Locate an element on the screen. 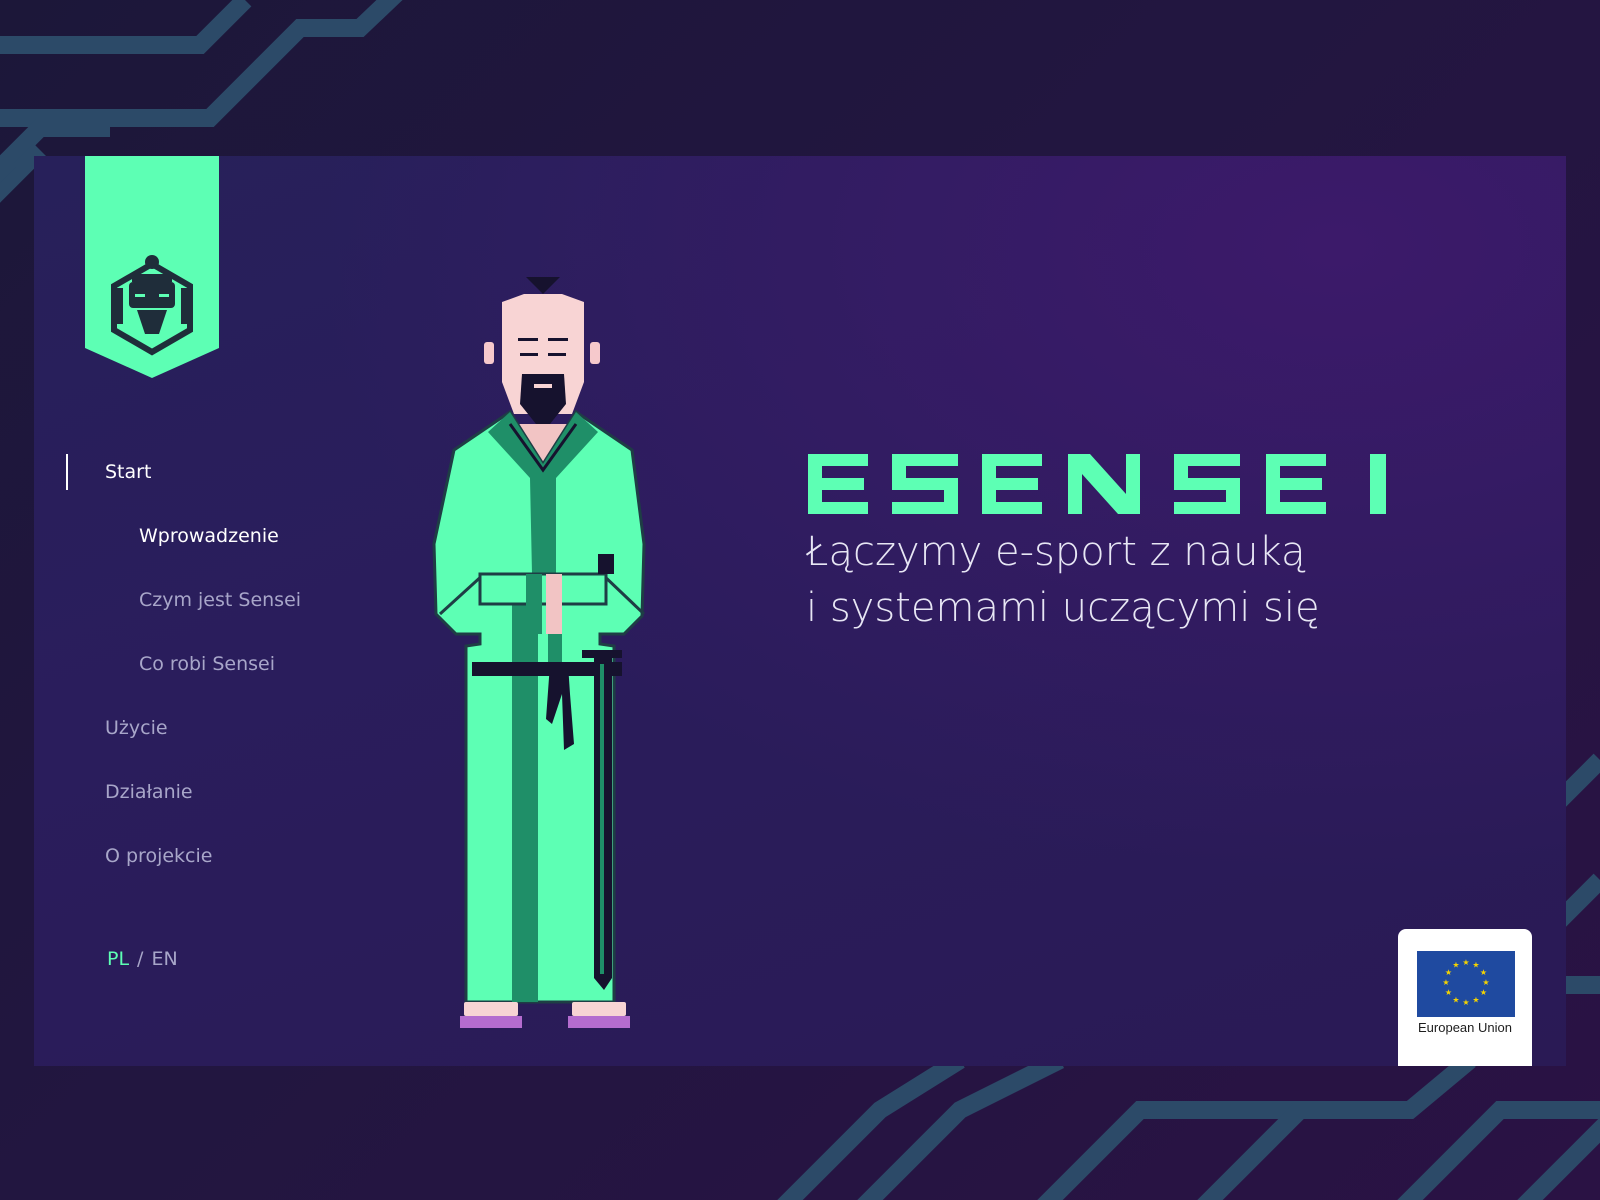 The image size is (1600, 1200). tagline-line-1: Łączymy e-sport z nauką is located at coordinates (1056, 552).